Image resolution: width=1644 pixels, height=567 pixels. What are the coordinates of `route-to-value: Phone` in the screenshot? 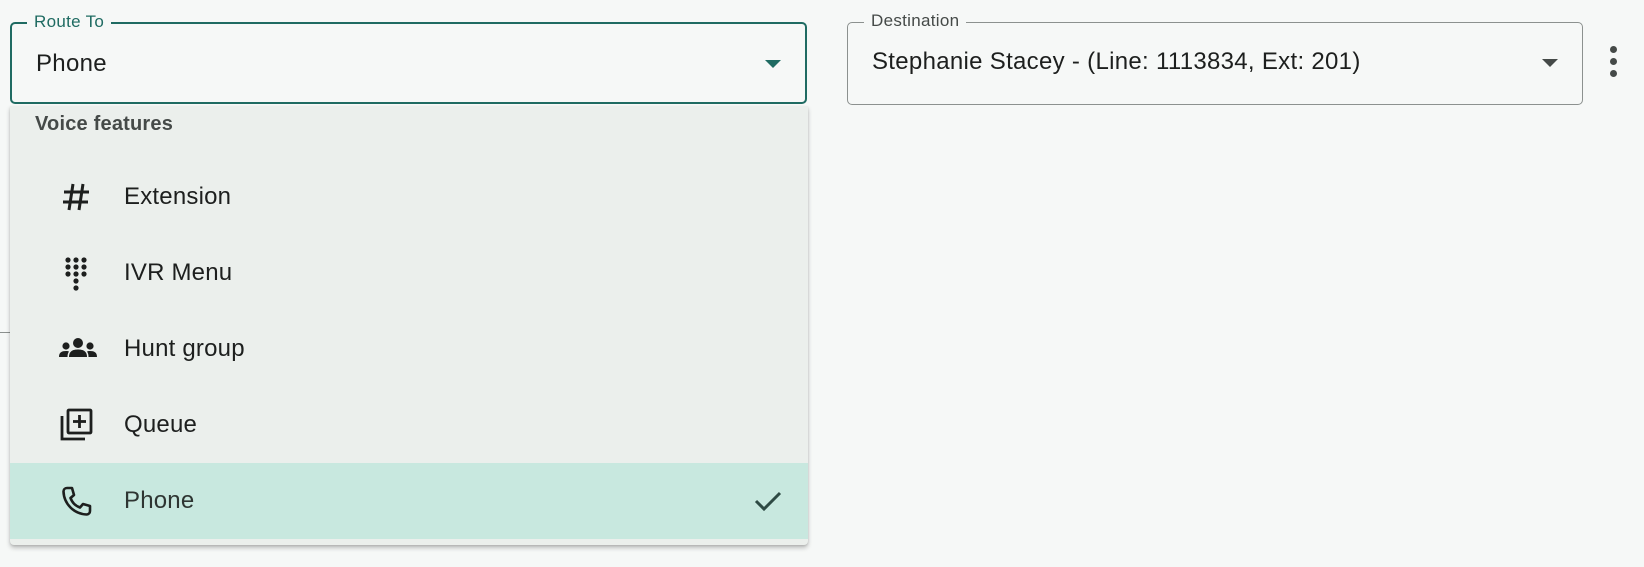 It's located at (71, 63).